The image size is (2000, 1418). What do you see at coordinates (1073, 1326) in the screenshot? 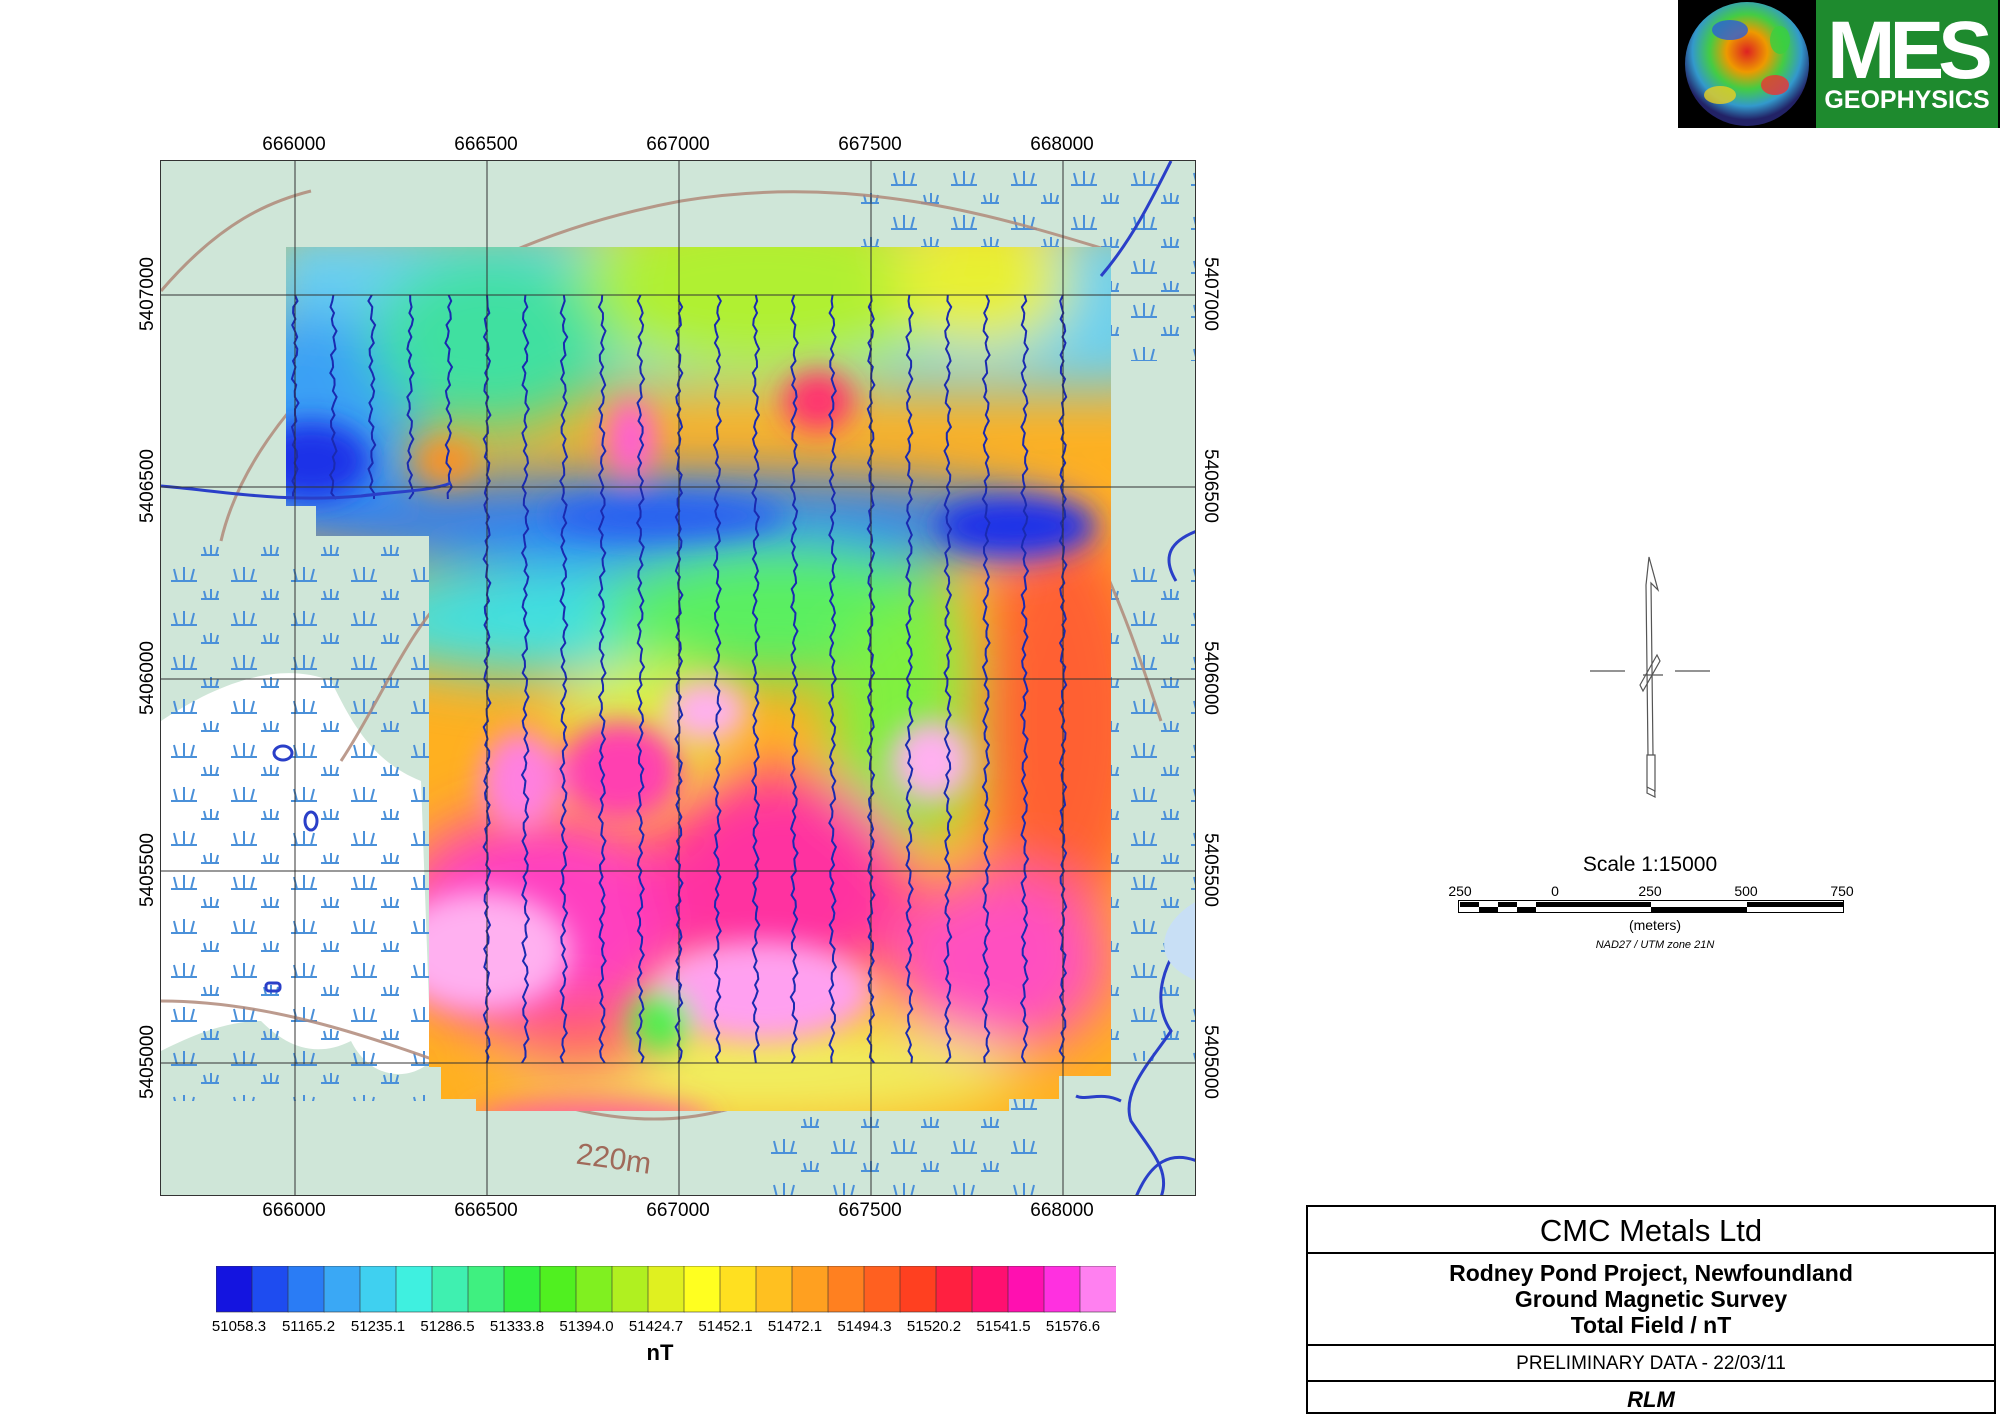
I see `colorbar-label: 51576.6` at bounding box center [1073, 1326].